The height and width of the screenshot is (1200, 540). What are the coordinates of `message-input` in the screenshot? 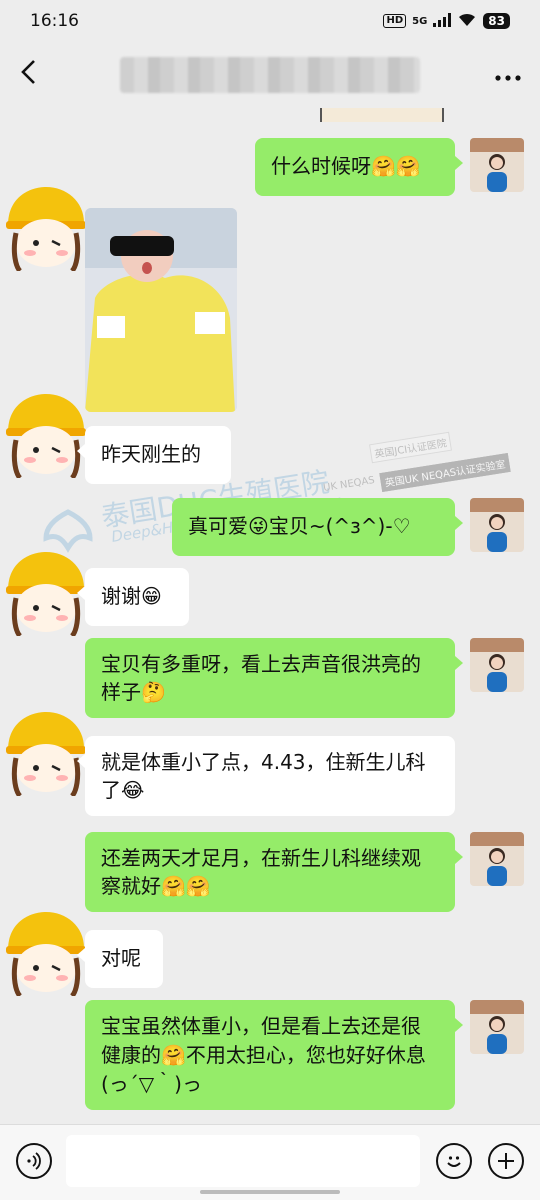 It's located at (243, 1161).